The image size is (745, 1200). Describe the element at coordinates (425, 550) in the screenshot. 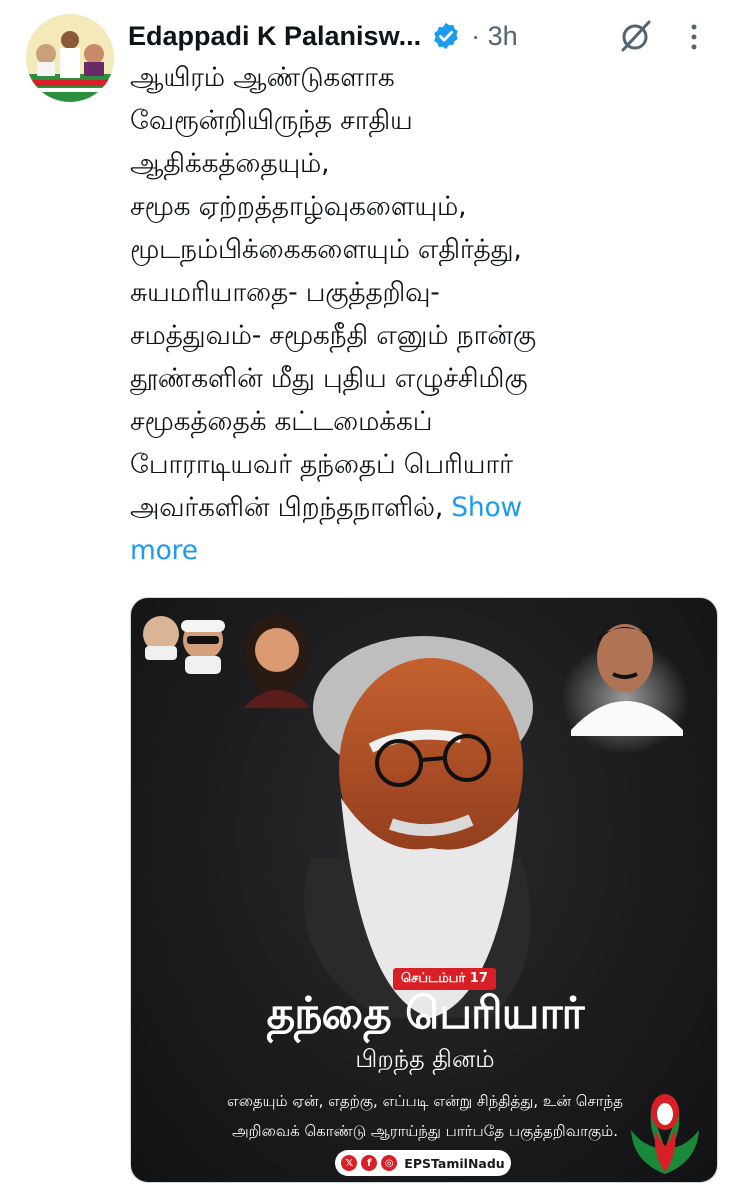

I see `show-more-link-continued: more` at that location.